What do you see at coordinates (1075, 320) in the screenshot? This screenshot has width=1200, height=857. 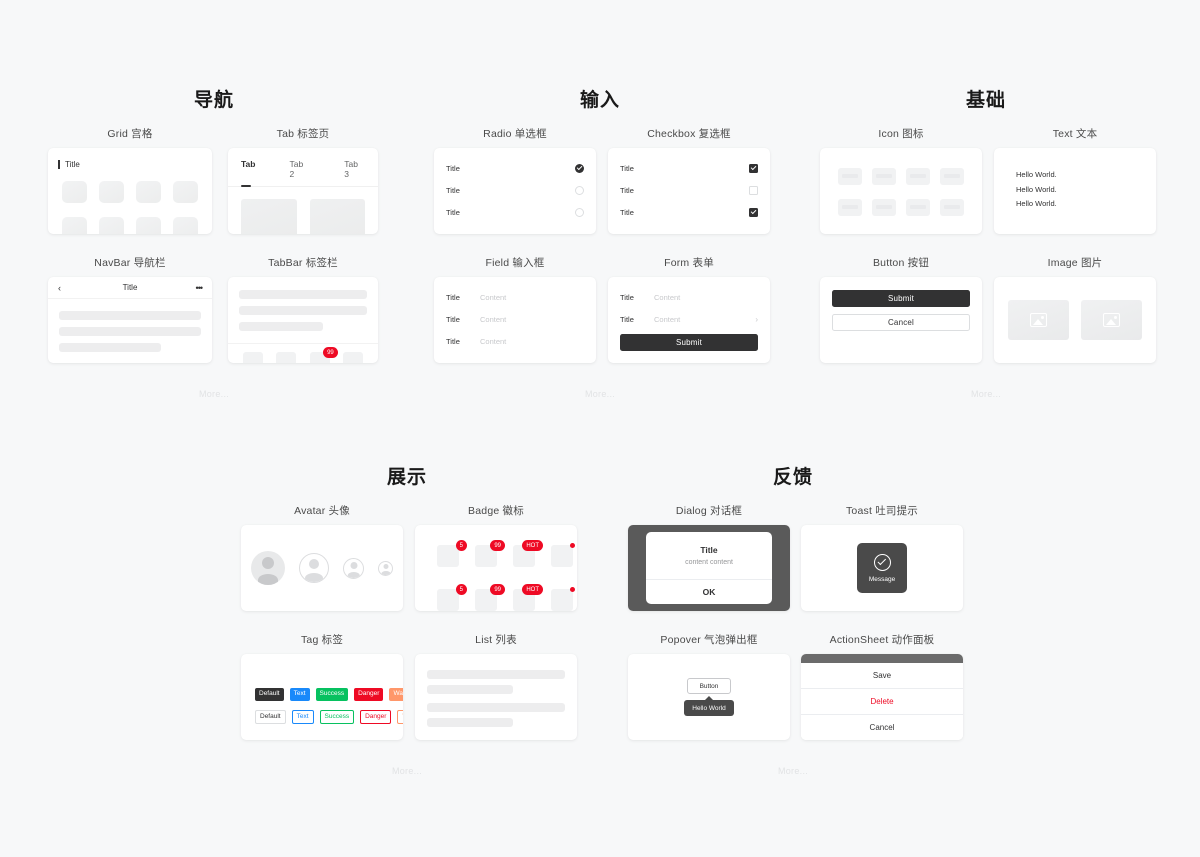 I see `image-card` at bounding box center [1075, 320].